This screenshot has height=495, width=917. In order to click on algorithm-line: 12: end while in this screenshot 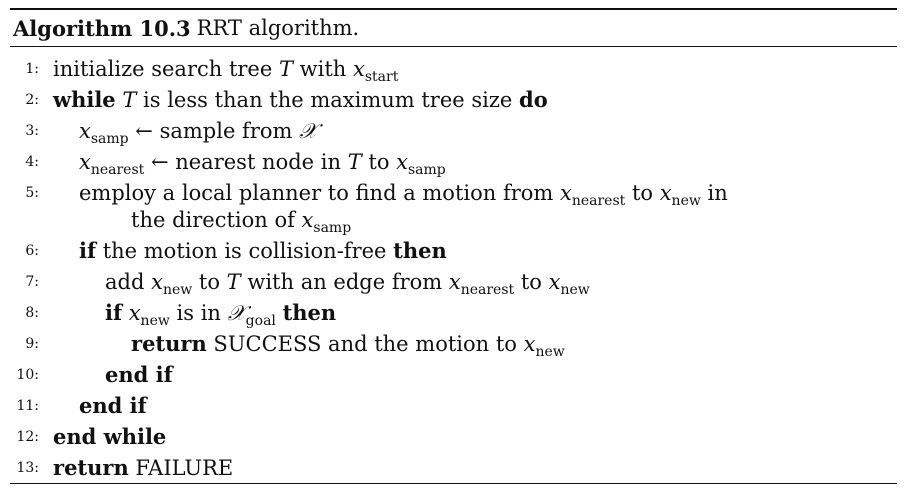, I will do `click(453, 434)`.